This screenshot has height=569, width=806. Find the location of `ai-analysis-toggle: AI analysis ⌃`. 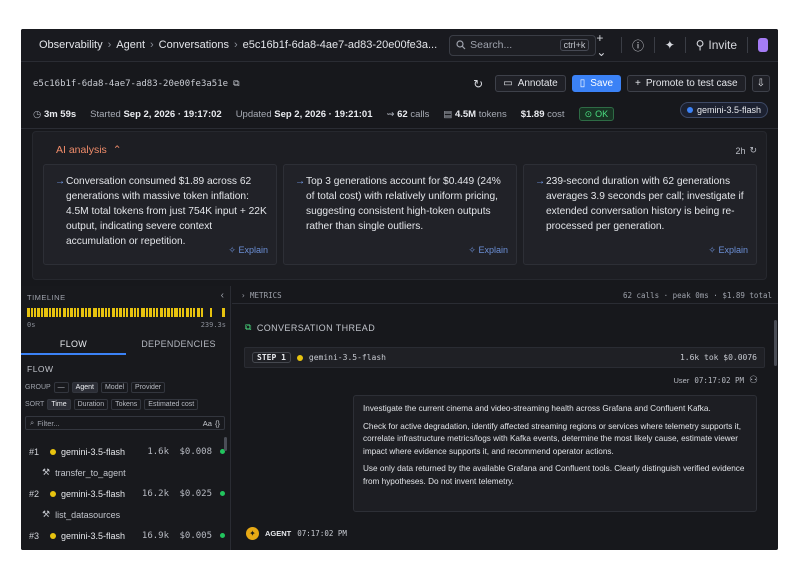

ai-analysis-toggle: AI analysis ⌃ is located at coordinates (89, 150).